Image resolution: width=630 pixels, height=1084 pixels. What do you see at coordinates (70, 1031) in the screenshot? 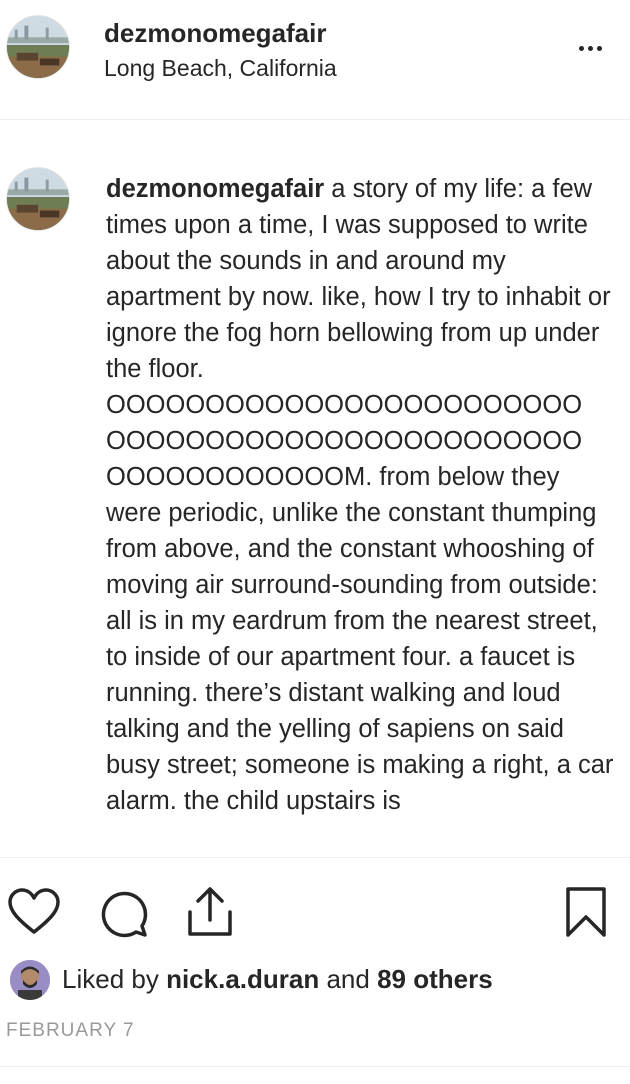
I see `post-date: FEBRUARY 7` at bounding box center [70, 1031].